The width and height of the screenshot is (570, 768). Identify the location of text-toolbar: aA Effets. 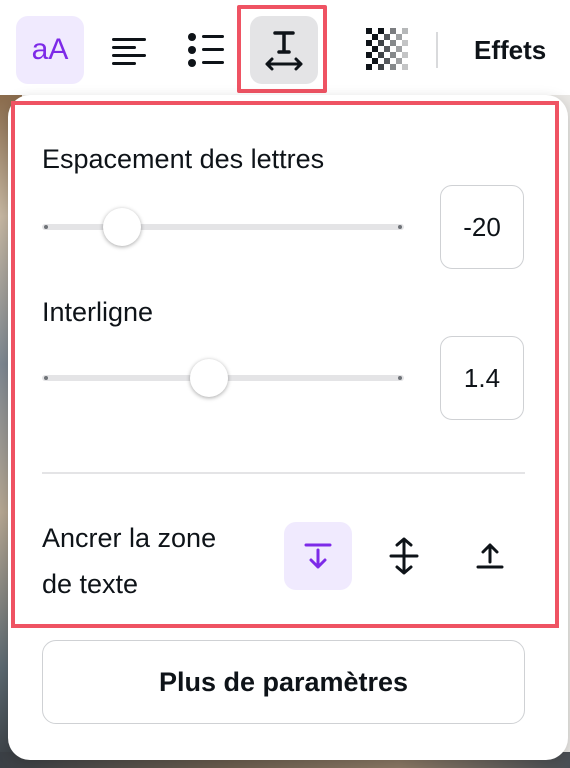
(285, 47).